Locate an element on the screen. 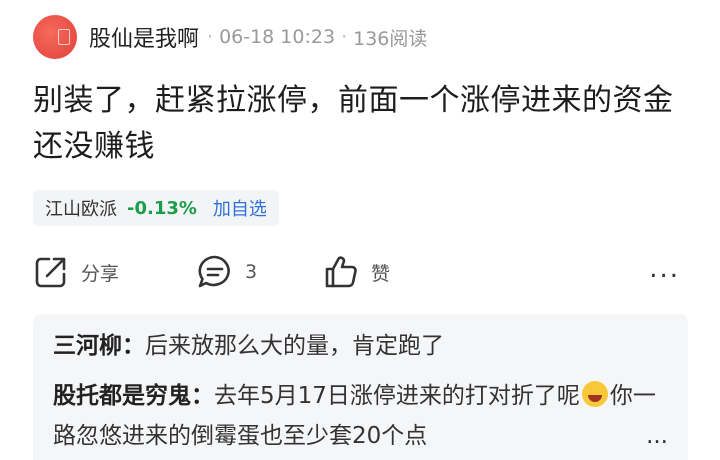 The width and height of the screenshot is (720, 460). like-label: 赞 is located at coordinates (381, 273).